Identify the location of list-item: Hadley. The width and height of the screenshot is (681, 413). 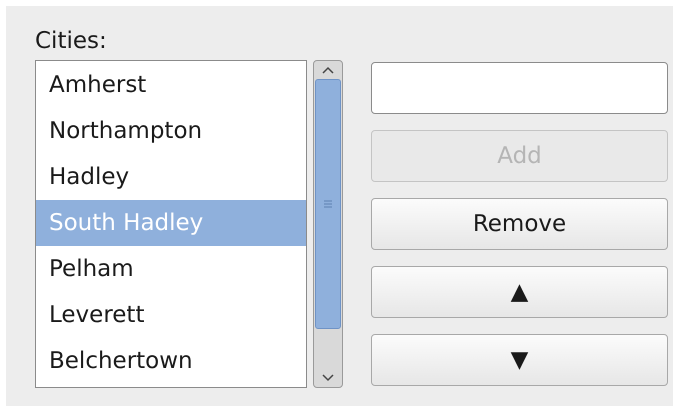
(171, 177).